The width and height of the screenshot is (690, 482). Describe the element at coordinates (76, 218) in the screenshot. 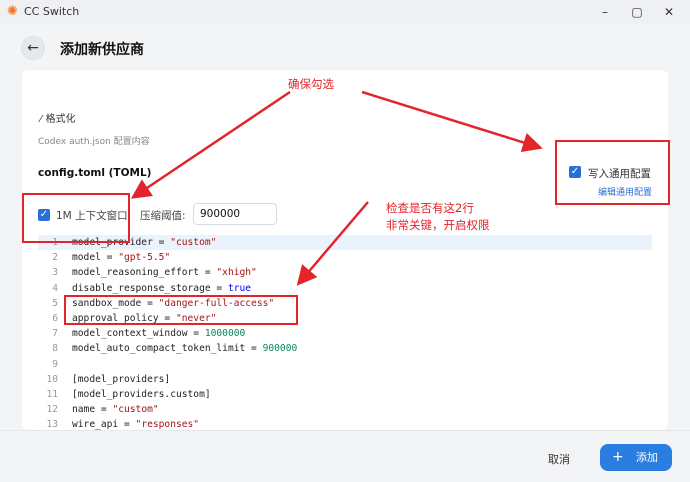

I see `highlight-context-checkbox` at that location.